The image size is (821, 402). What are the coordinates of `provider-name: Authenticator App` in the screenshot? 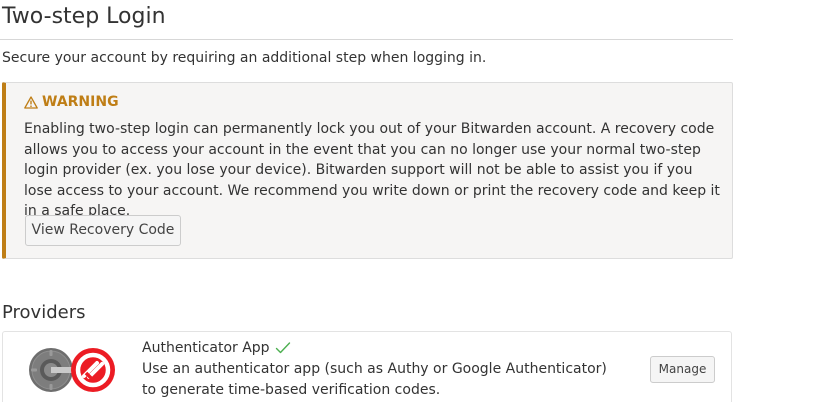 It's located at (216, 348).